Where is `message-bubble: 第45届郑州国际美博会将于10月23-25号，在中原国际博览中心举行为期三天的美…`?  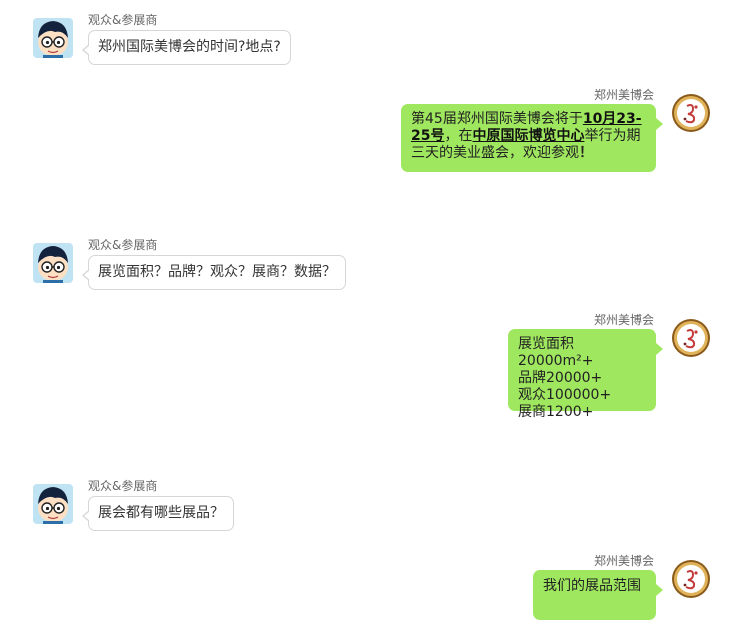 message-bubble: 第45届郑州国际美博会将于10月23-25号，在中原国际博览中心举行为期三天的美… is located at coordinates (532, 138).